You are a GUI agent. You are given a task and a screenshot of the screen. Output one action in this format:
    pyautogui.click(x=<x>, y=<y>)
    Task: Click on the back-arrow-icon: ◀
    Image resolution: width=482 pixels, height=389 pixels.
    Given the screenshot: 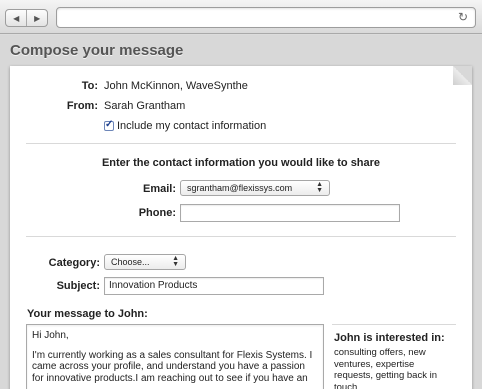 What is the action you would take?
    pyautogui.click(x=16, y=18)
    